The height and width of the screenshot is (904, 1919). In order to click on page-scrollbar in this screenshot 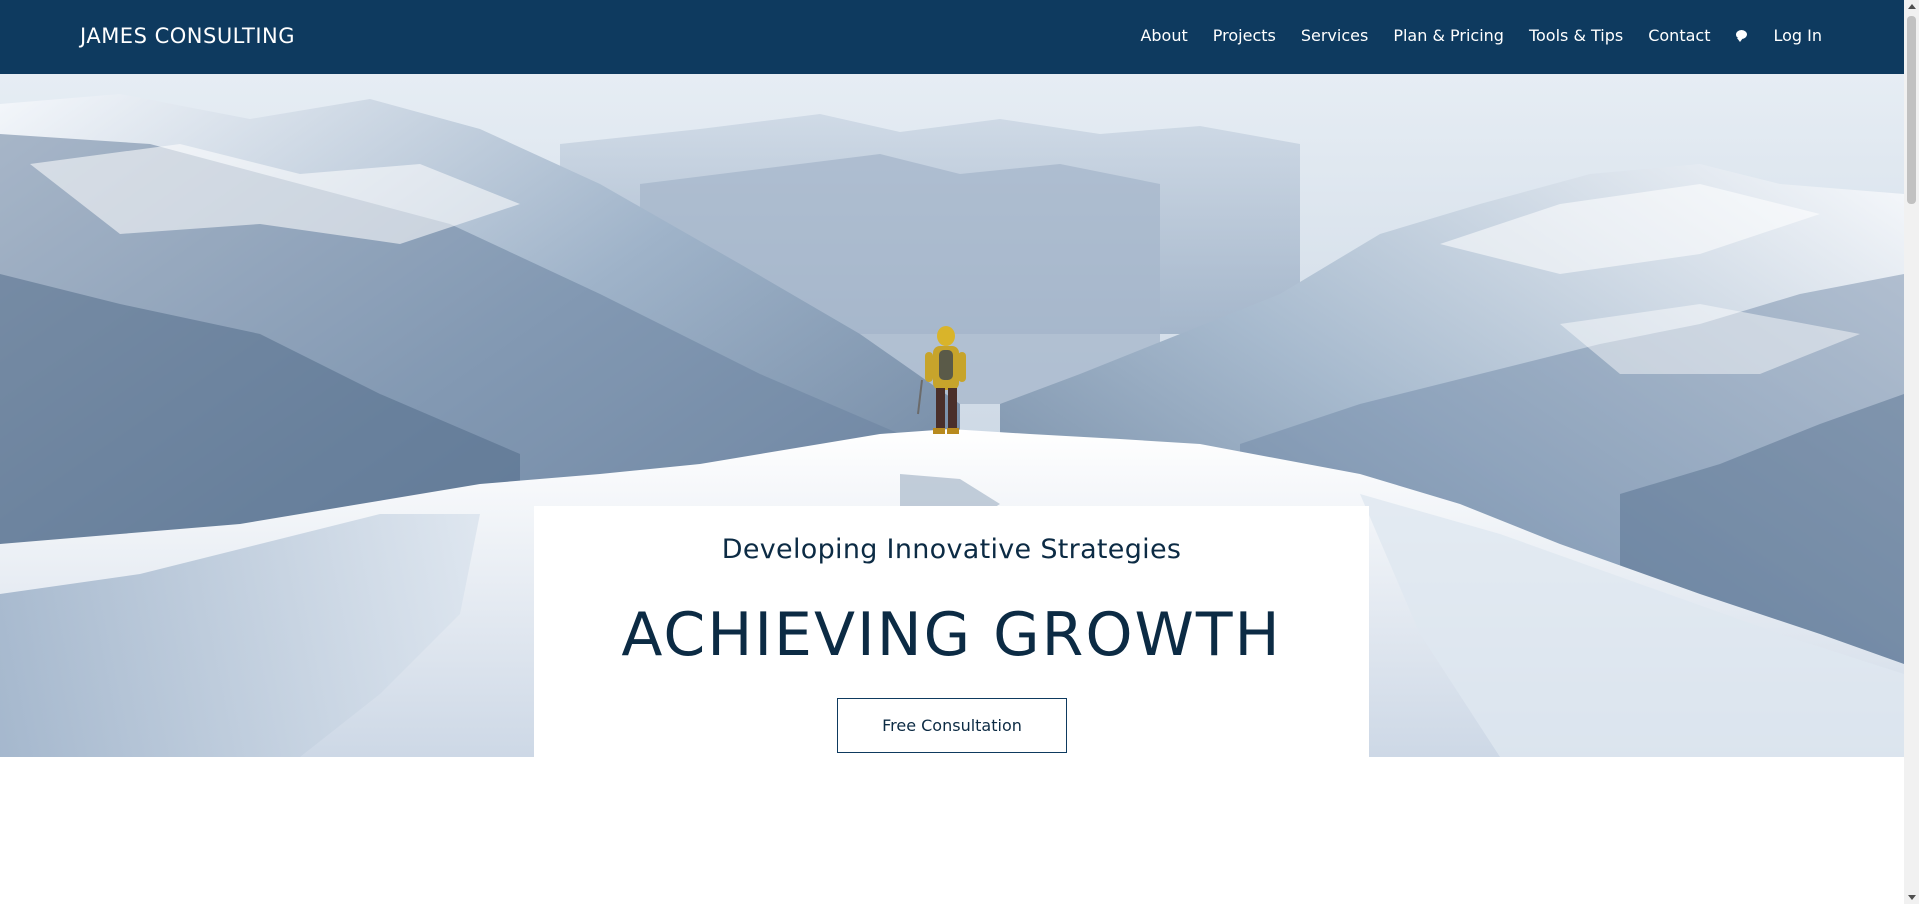, I will do `click(1911, 452)`.